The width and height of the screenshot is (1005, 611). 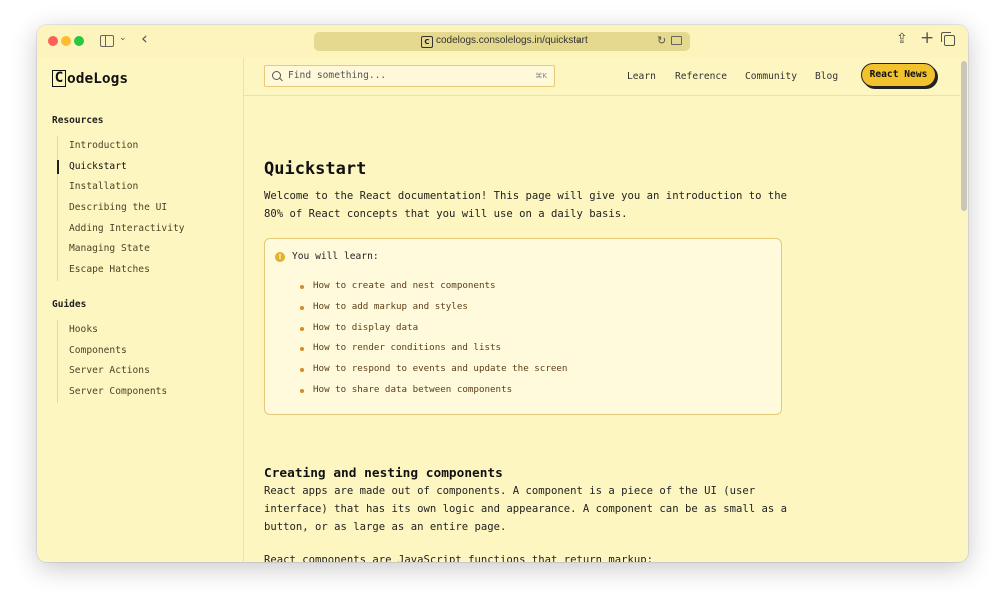 I want to click on site-favicon-icon: C, so click(x=427, y=42).